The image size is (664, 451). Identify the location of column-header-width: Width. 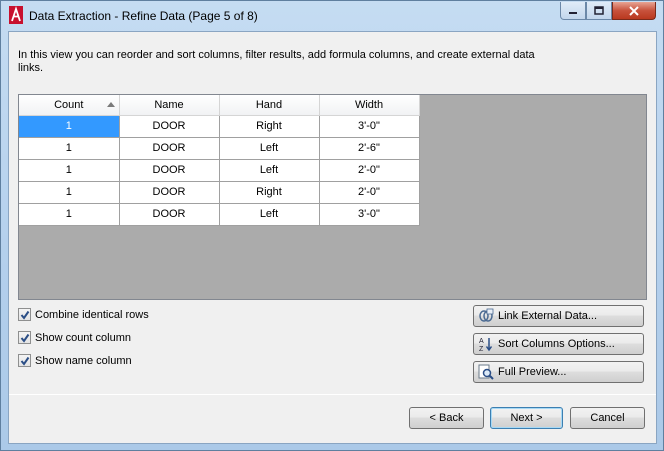
(369, 105).